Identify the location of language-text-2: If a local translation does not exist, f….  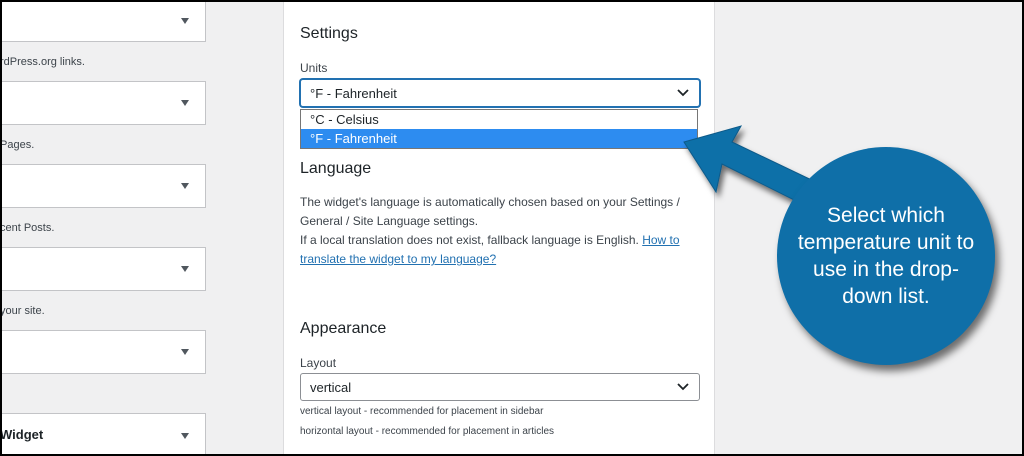
(469, 240).